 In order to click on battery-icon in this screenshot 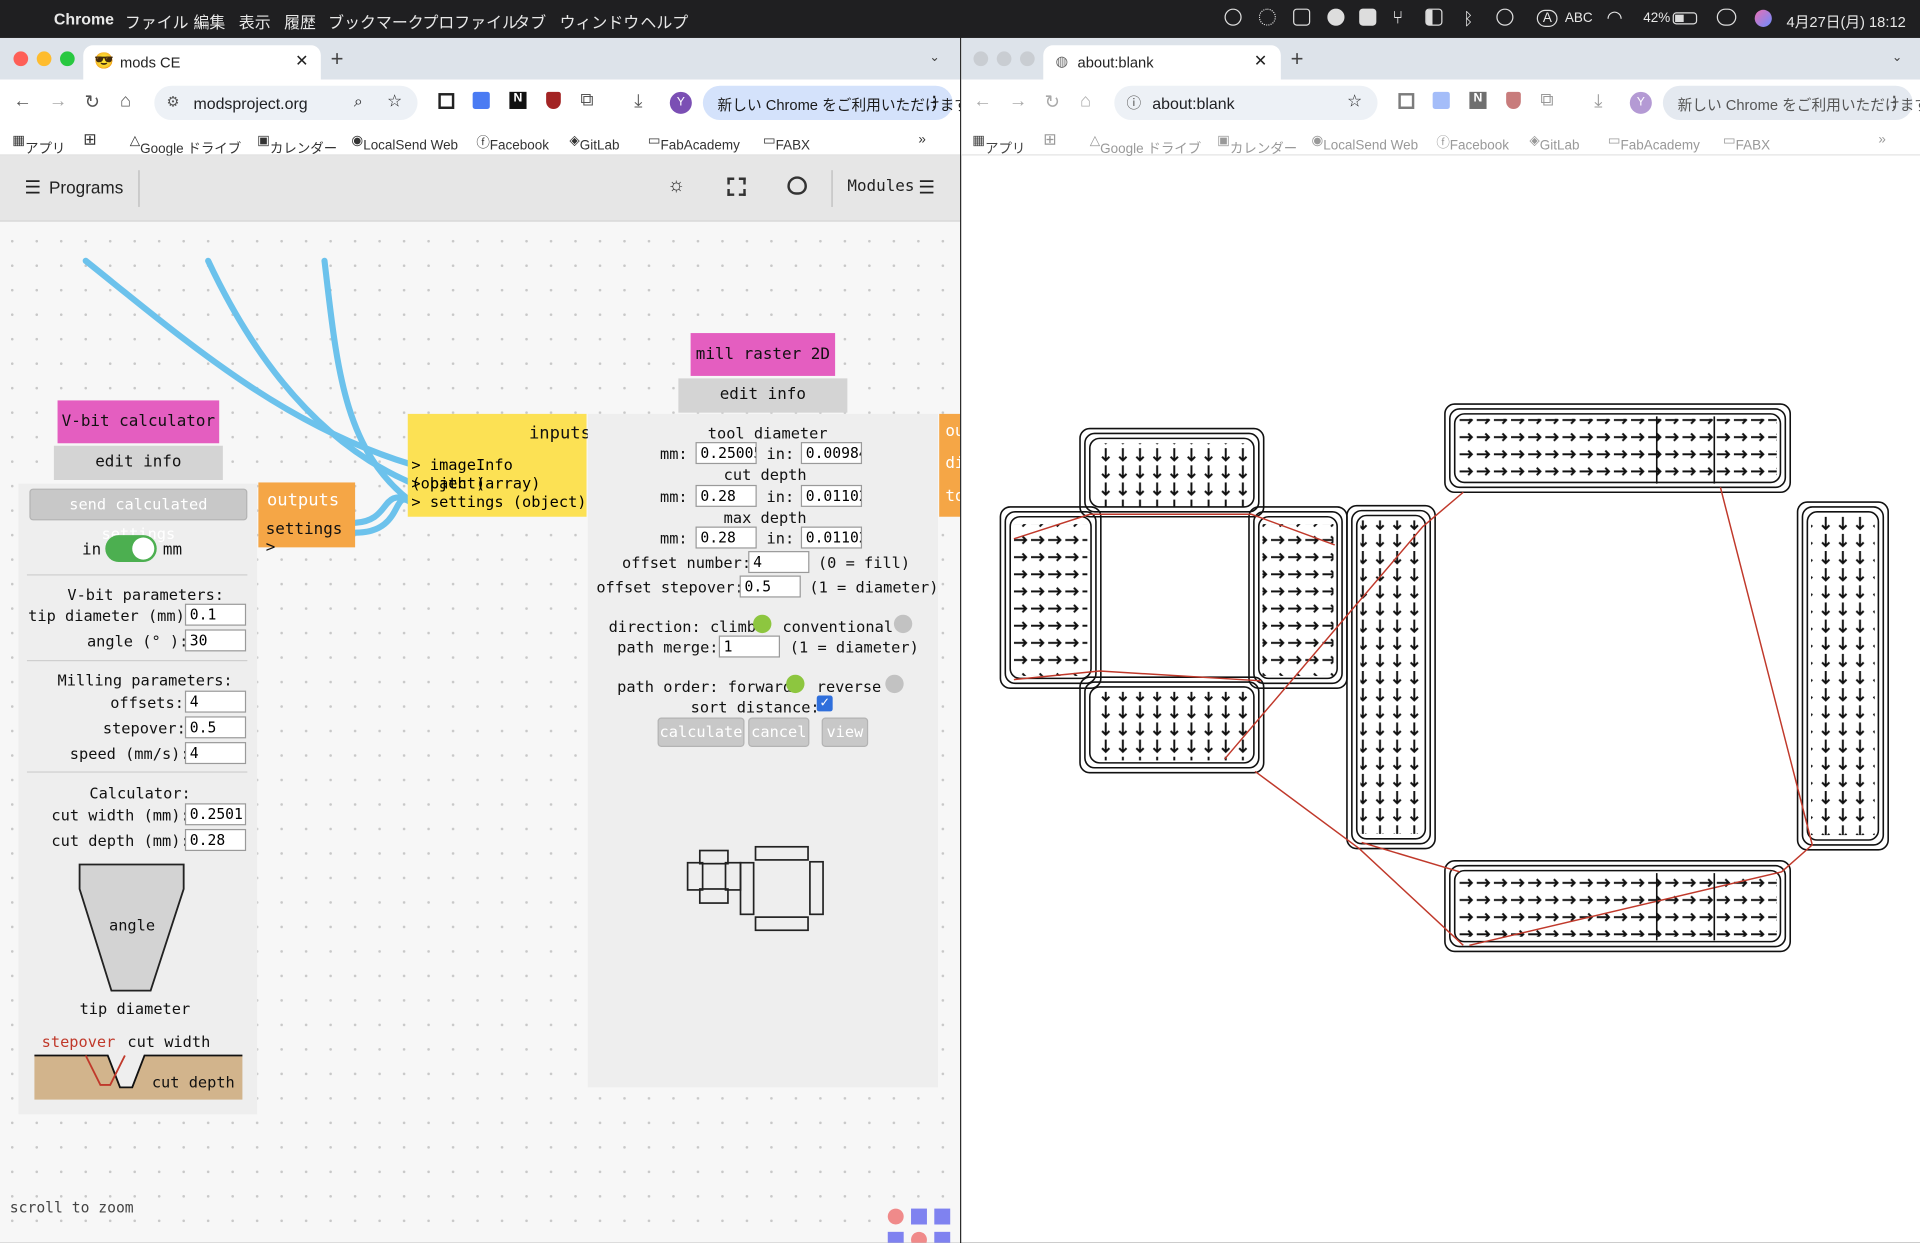, I will do `click(1685, 18)`.